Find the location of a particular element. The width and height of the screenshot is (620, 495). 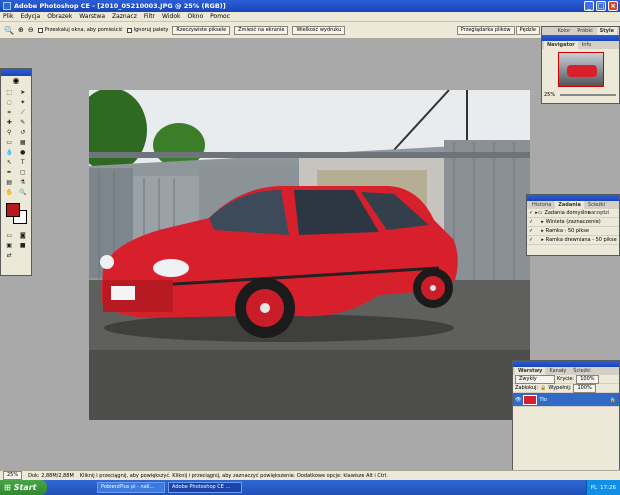

status-zoom: 25% is located at coordinates (13, 475).